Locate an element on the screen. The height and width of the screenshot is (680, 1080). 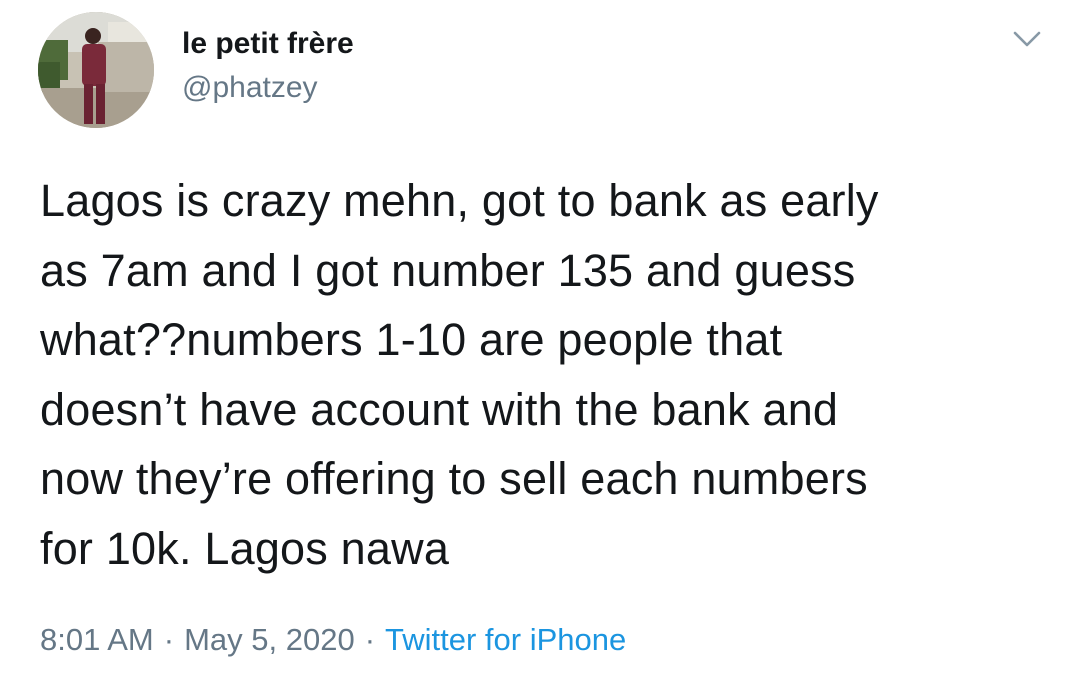
tweet-text-line: doesn’t have account with the bank and is located at coordinates (439, 409).